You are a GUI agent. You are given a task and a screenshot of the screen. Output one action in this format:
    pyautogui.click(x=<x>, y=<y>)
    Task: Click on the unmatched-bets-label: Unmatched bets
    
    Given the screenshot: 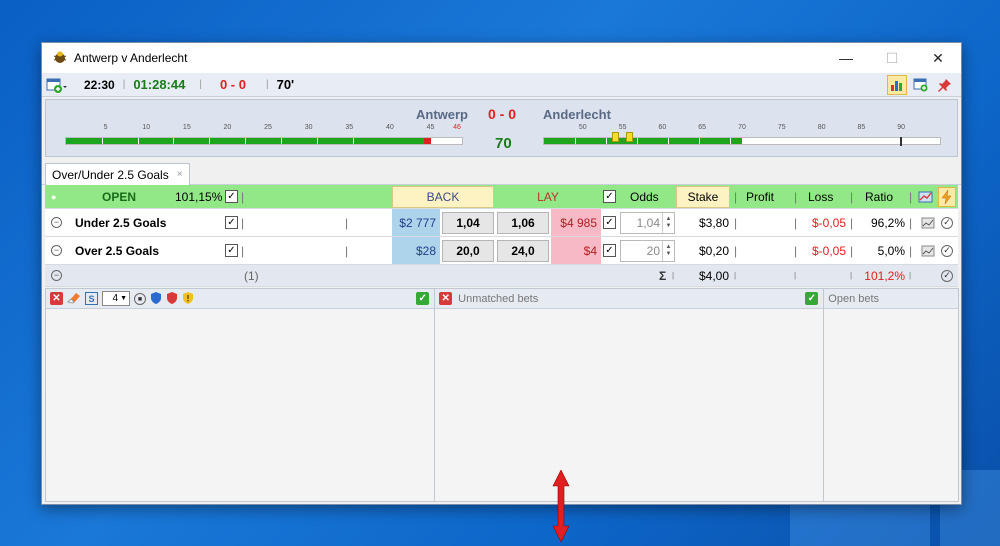 What is the action you would take?
    pyautogui.click(x=498, y=298)
    